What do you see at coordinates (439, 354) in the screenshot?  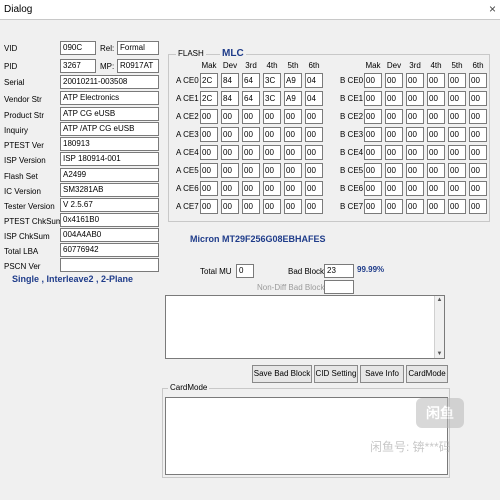 I see `scroll-down-icon: ▼` at bounding box center [439, 354].